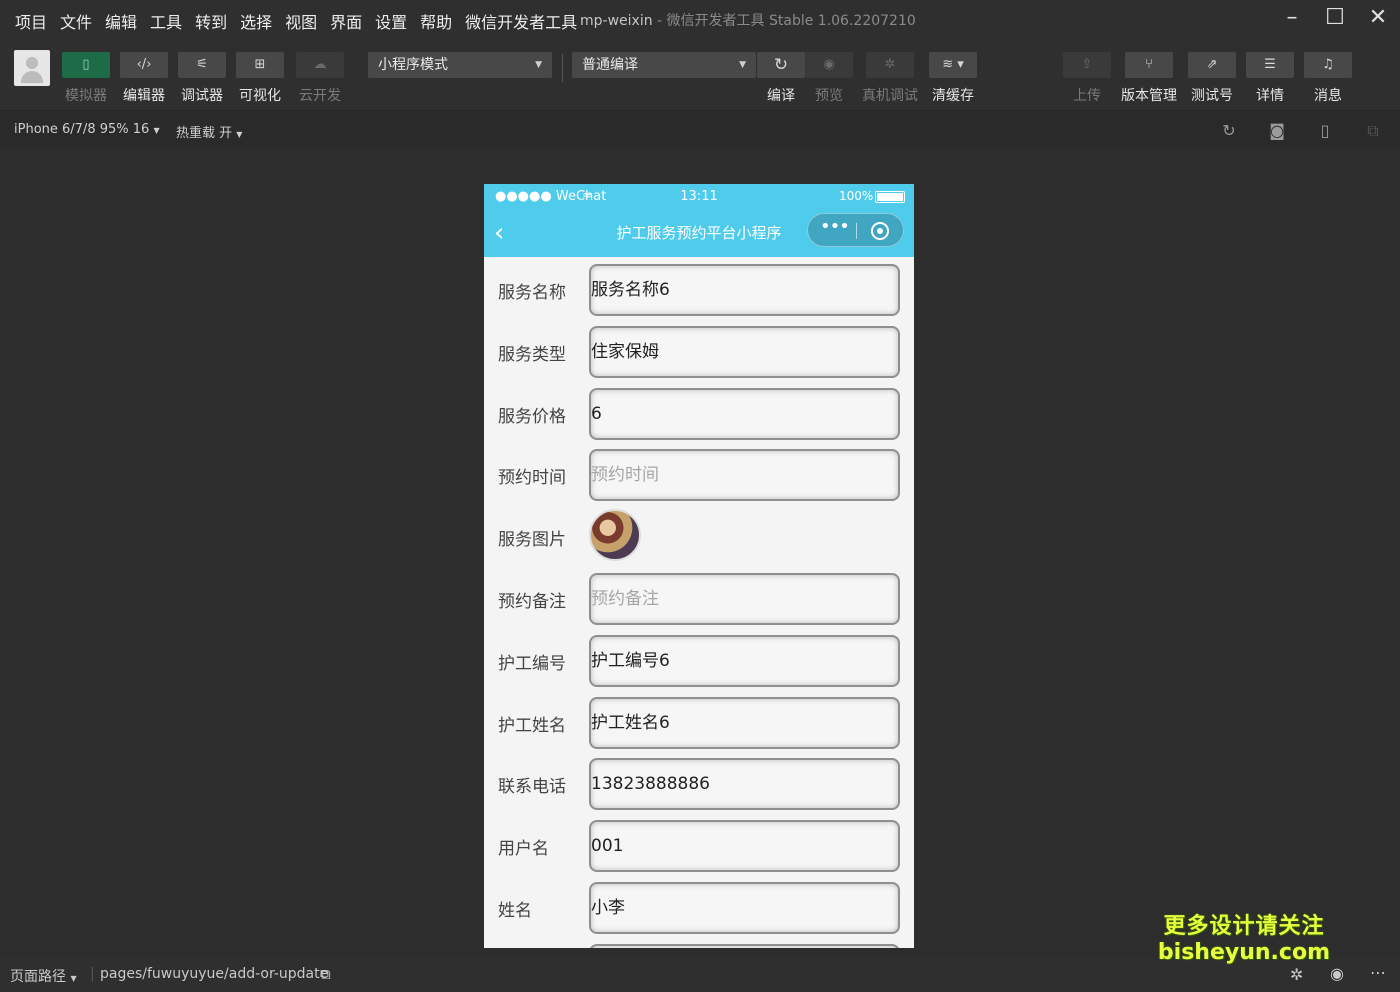 The width and height of the screenshot is (1400, 992). I want to click on device-select: iPhone 6/7/8 95% 16 ▼, so click(87, 129).